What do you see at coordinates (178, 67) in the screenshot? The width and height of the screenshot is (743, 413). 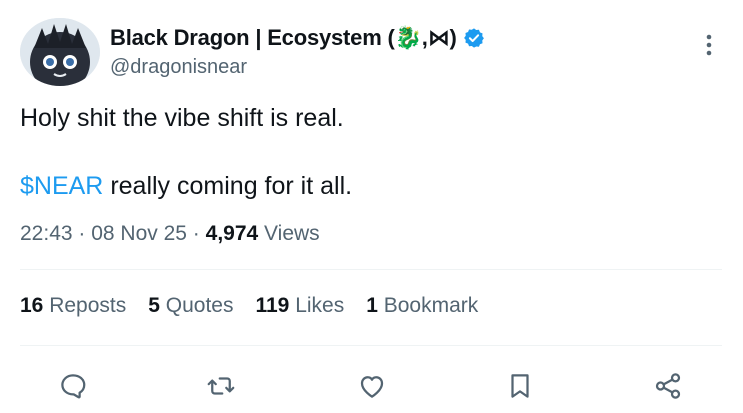 I see `author-handle: @dragonisnear` at bounding box center [178, 67].